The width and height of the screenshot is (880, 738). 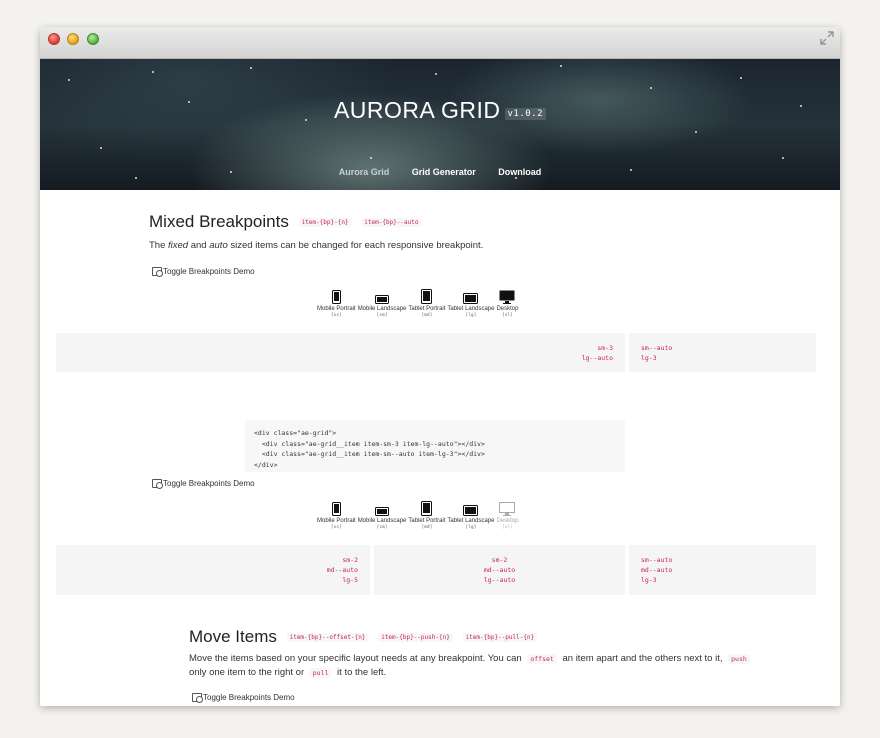 What do you see at coordinates (73, 39) in the screenshot?
I see `minimize-window-button` at bounding box center [73, 39].